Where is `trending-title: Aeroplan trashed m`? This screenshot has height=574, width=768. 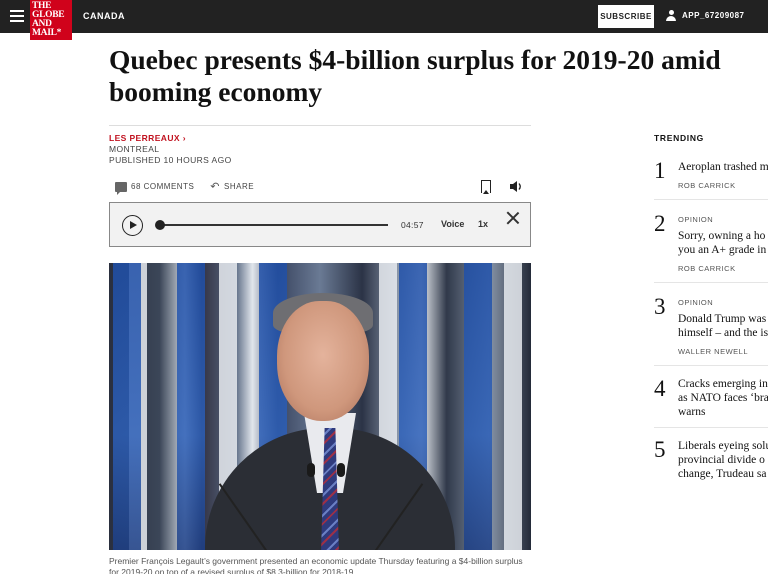 trending-title: Aeroplan trashed m is located at coordinates (723, 167).